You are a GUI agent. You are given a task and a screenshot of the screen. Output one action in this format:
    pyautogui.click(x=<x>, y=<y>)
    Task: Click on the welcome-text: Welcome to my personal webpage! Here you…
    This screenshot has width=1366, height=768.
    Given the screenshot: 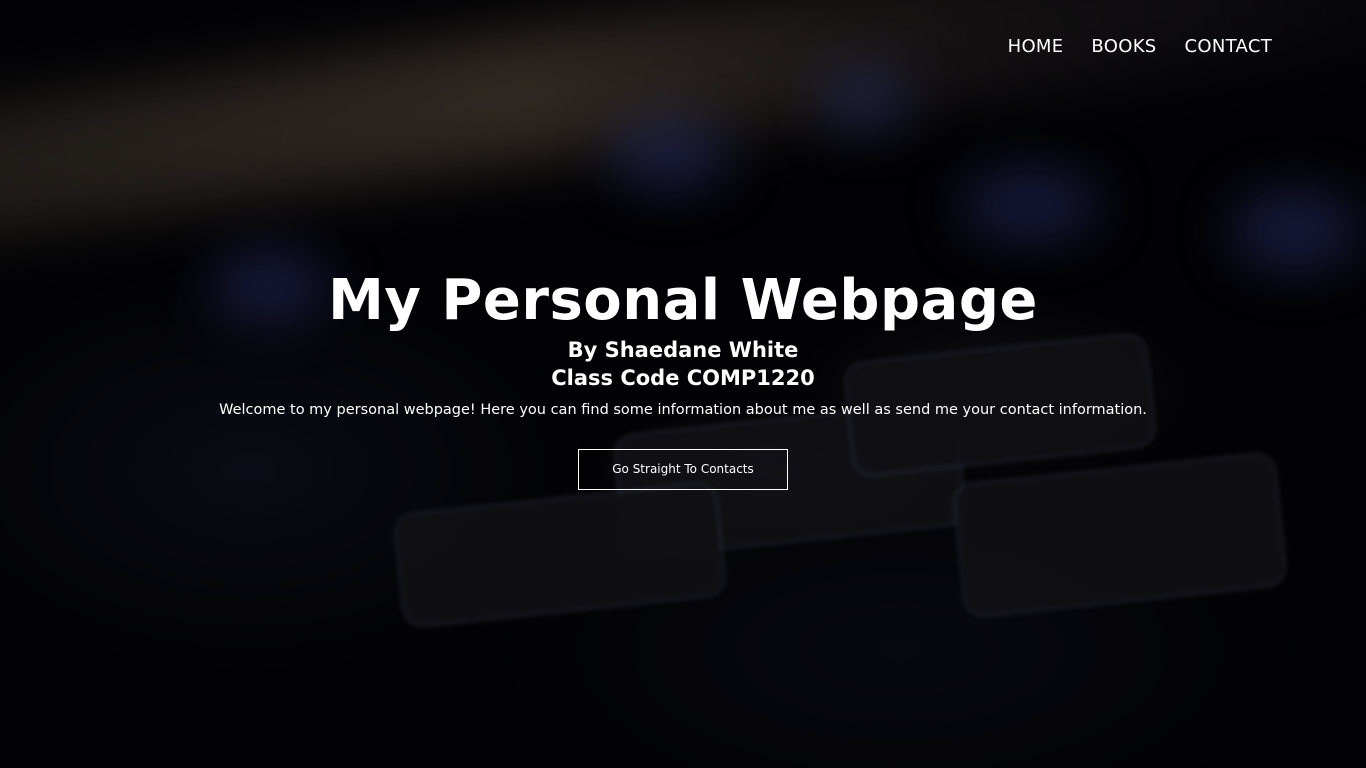 What is the action you would take?
    pyautogui.click(x=683, y=410)
    